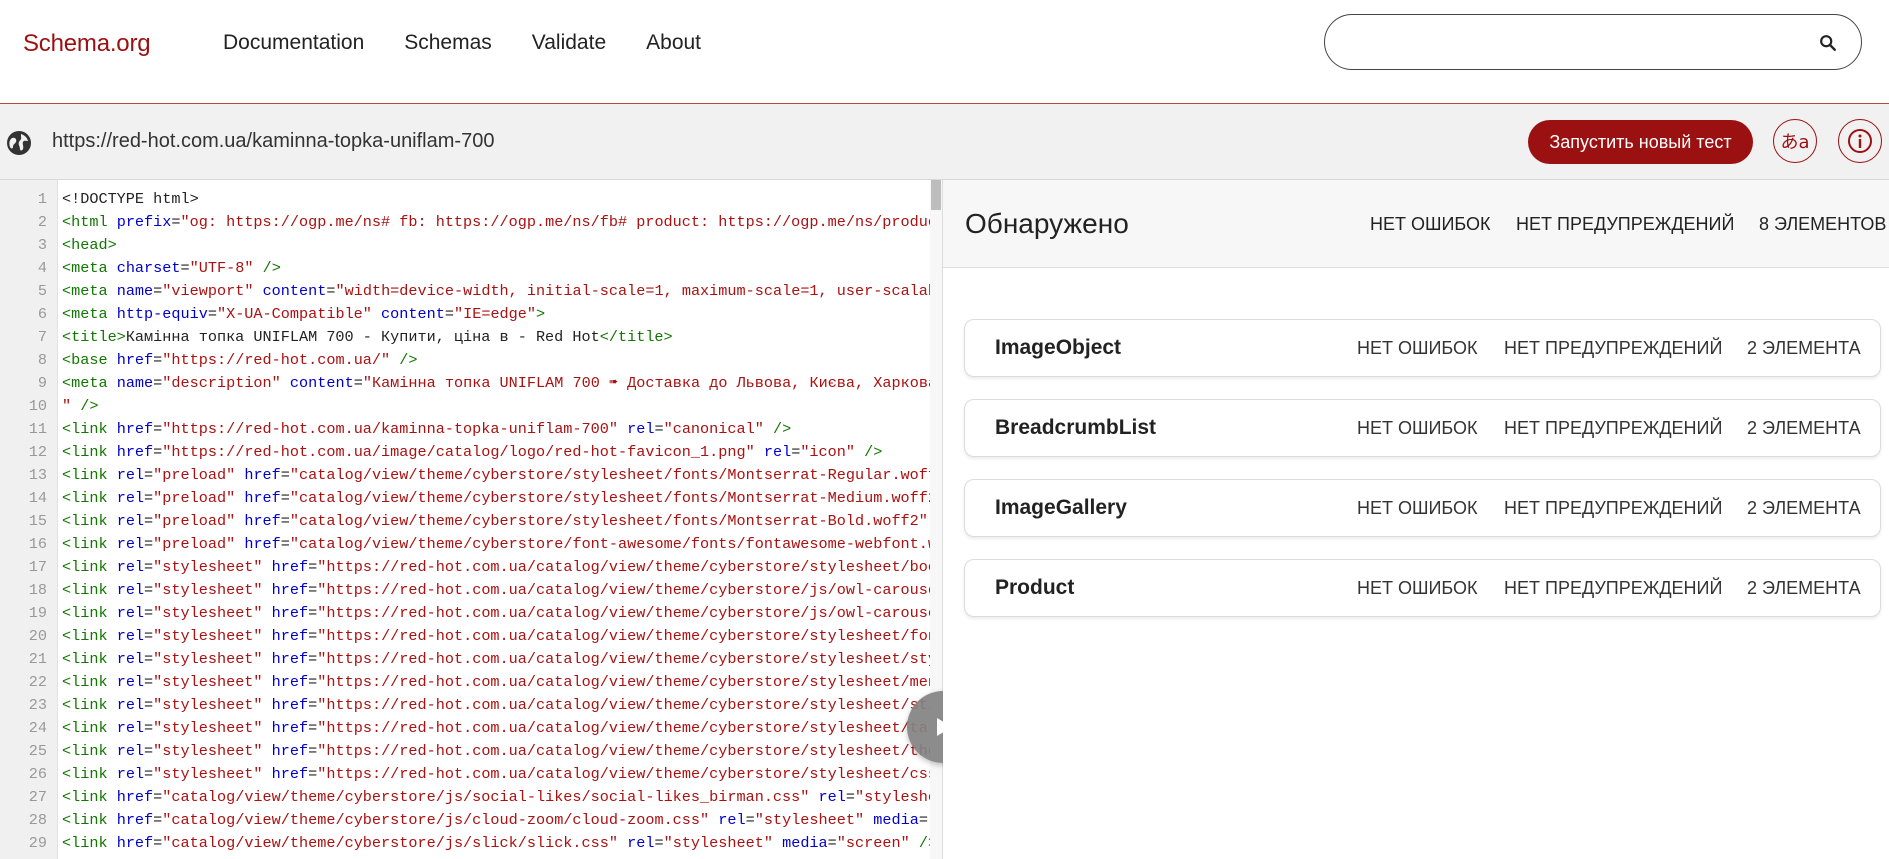  Describe the element at coordinates (471, 268) in the screenshot. I see `code-line: 4 <meta charset="UTF-8" />` at that location.